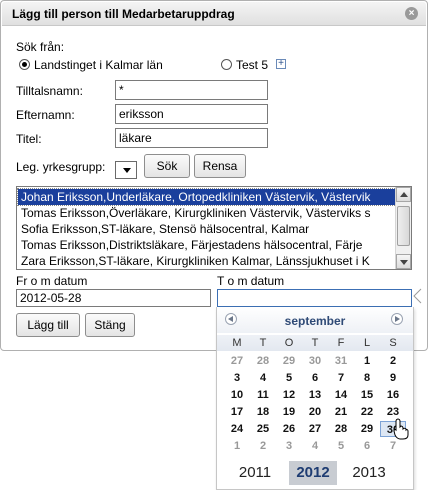 This screenshot has width=428, height=490. Describe the element at coordinates (45, 115) in the screenshot. I see `last-name-label: Efternamn:` at that location.